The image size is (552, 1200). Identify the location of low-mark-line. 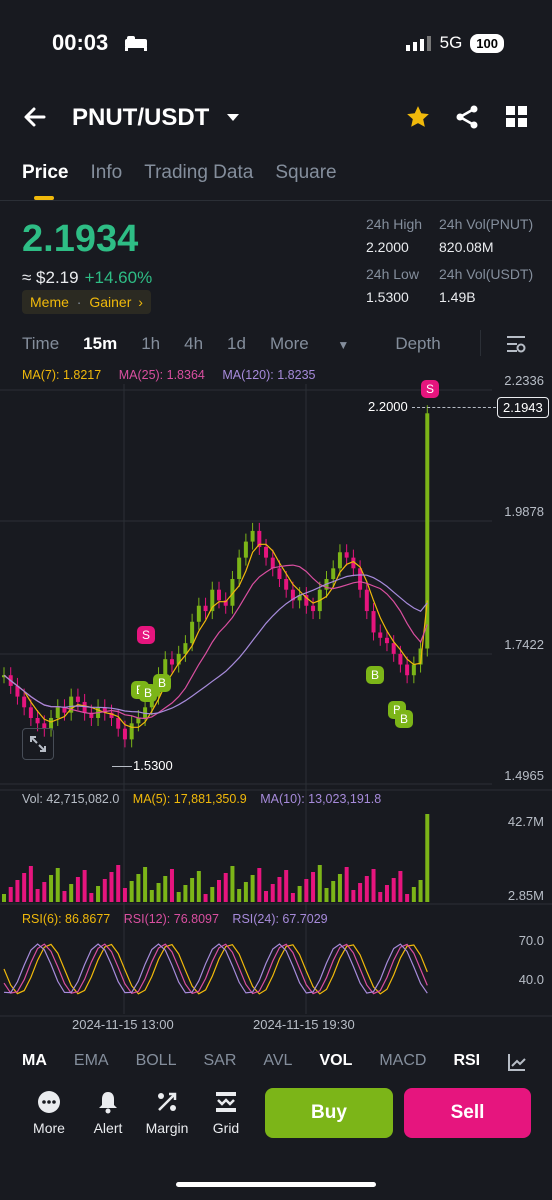
(122, 766).